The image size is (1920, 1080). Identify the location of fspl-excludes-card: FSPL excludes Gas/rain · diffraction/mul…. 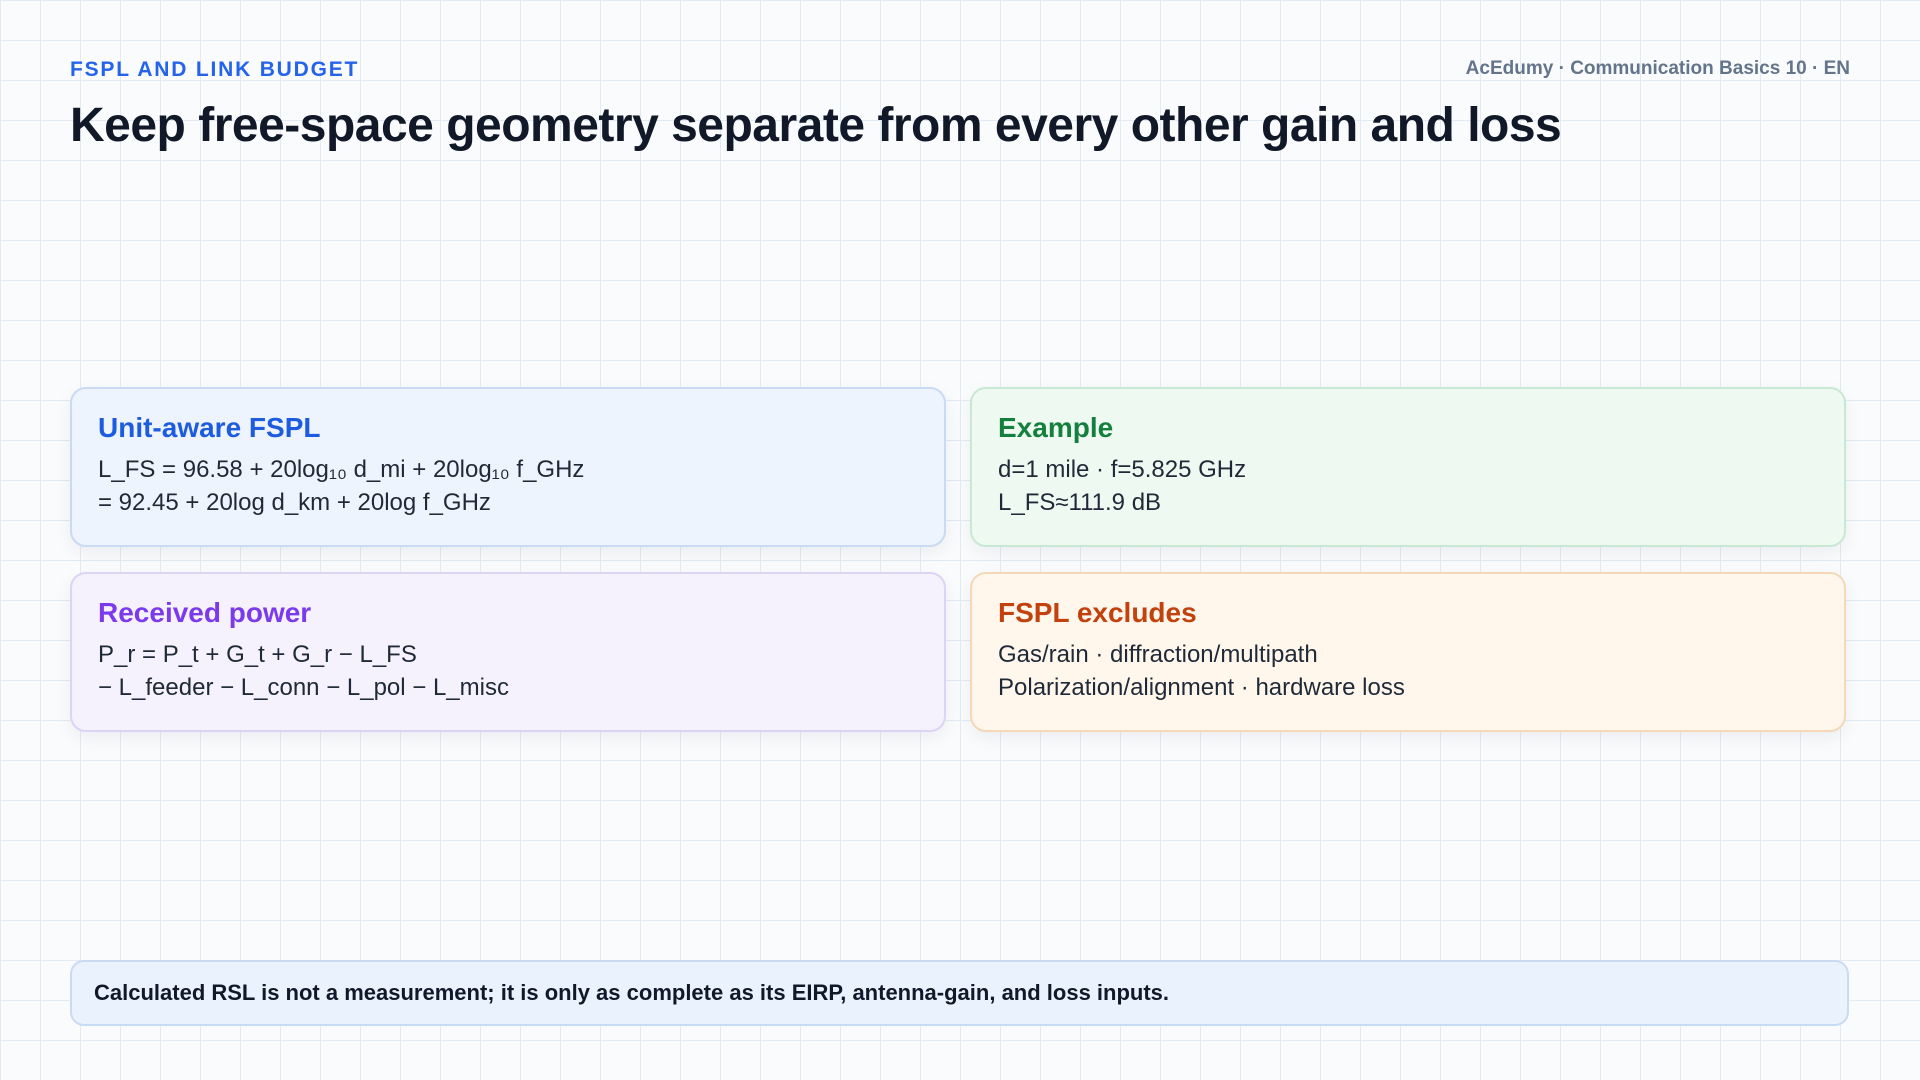
(1408, 652).